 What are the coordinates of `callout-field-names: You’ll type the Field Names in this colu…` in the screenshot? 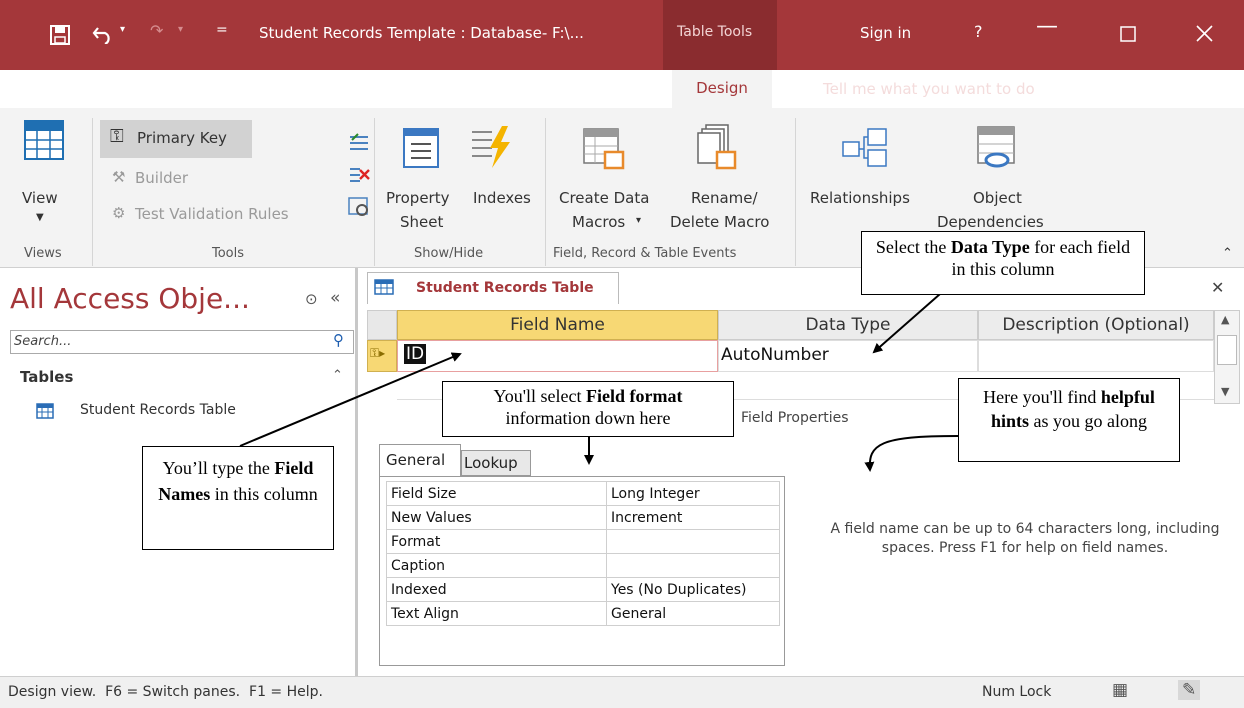 It's located at (238, 498).